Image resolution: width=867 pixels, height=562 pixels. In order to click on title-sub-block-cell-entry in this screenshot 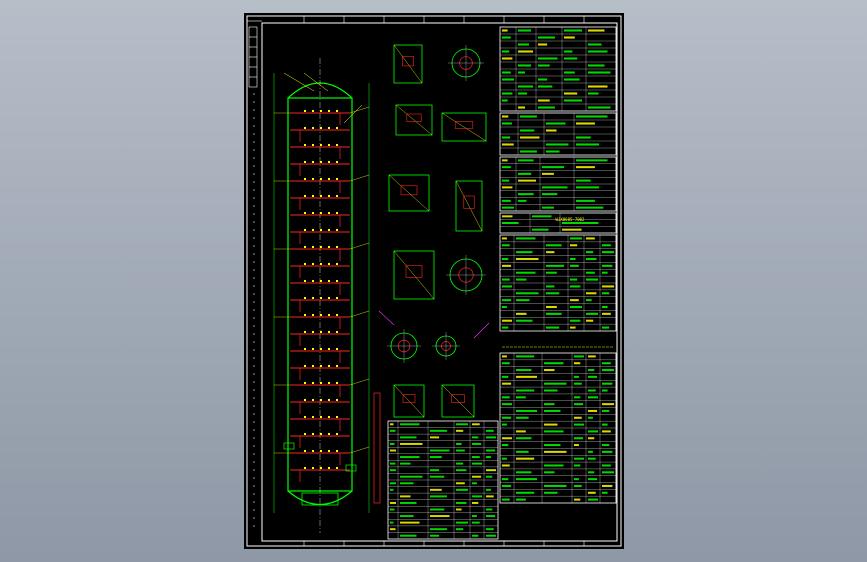, I will do `click(572, 229)`.